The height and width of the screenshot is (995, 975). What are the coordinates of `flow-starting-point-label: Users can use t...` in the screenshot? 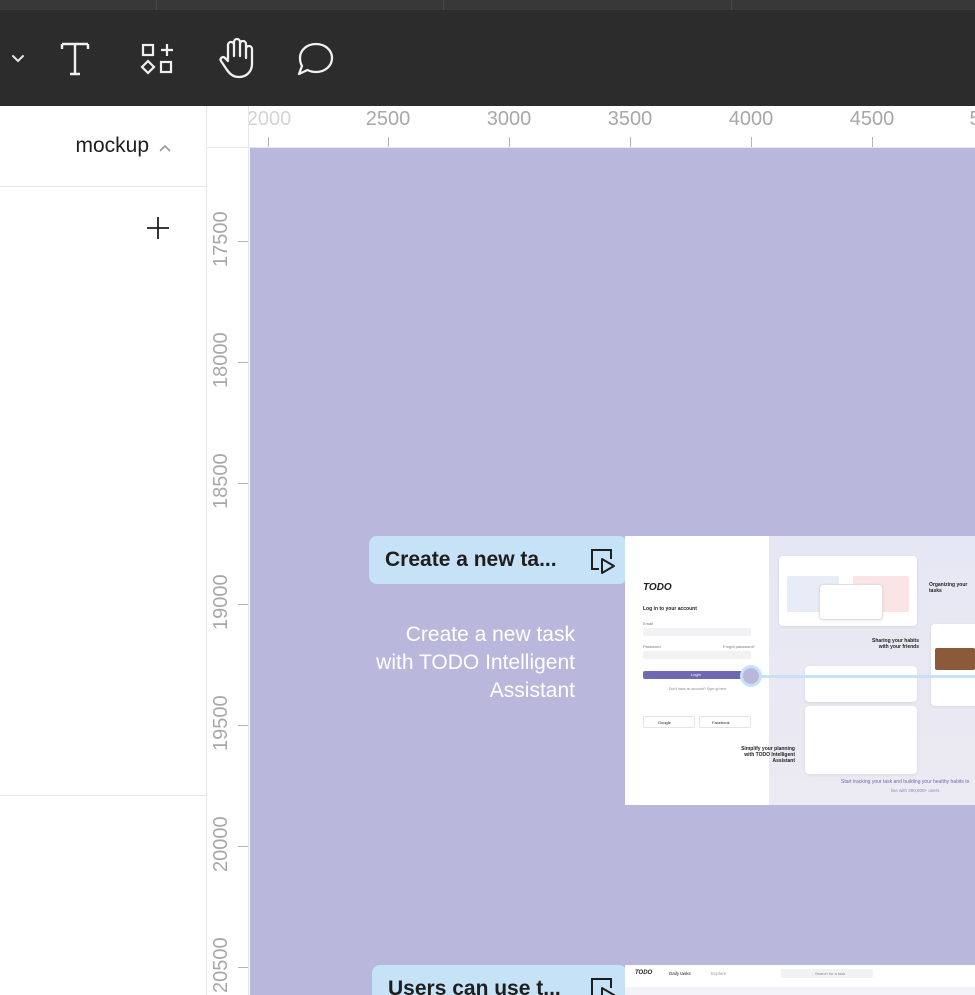 It's located at (499, 980).